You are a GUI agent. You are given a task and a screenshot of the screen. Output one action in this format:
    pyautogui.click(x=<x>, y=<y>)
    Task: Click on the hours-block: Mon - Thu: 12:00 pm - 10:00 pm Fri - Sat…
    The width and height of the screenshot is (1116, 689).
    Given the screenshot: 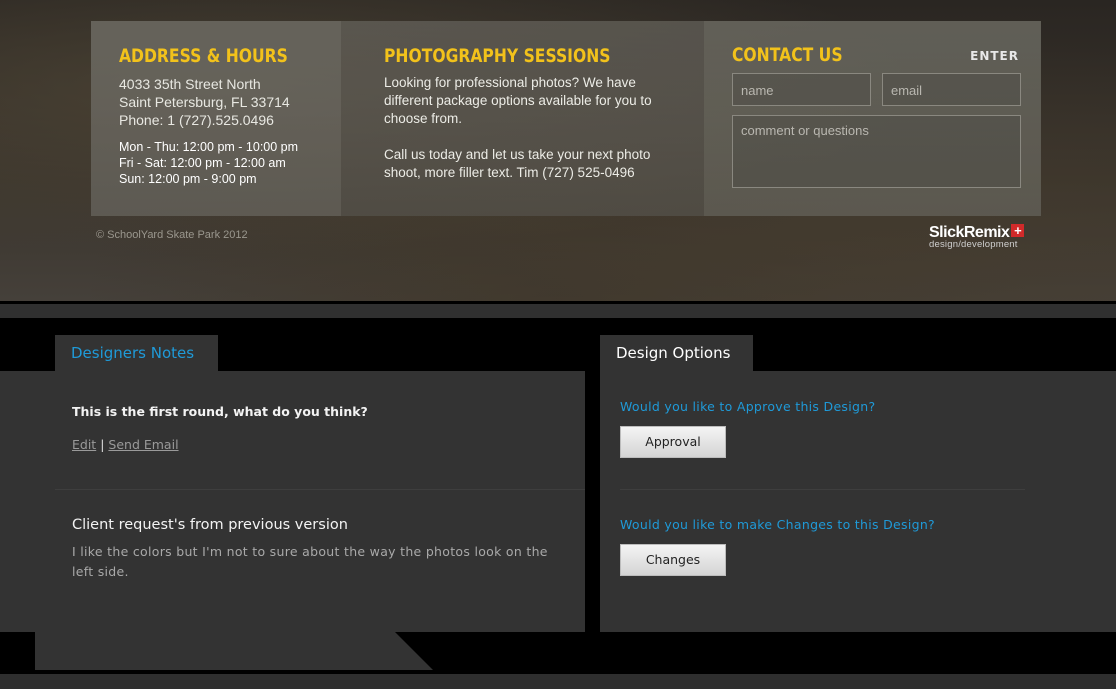 What is the action you would take?
    pyautogui.click(x=208, y=163)
    